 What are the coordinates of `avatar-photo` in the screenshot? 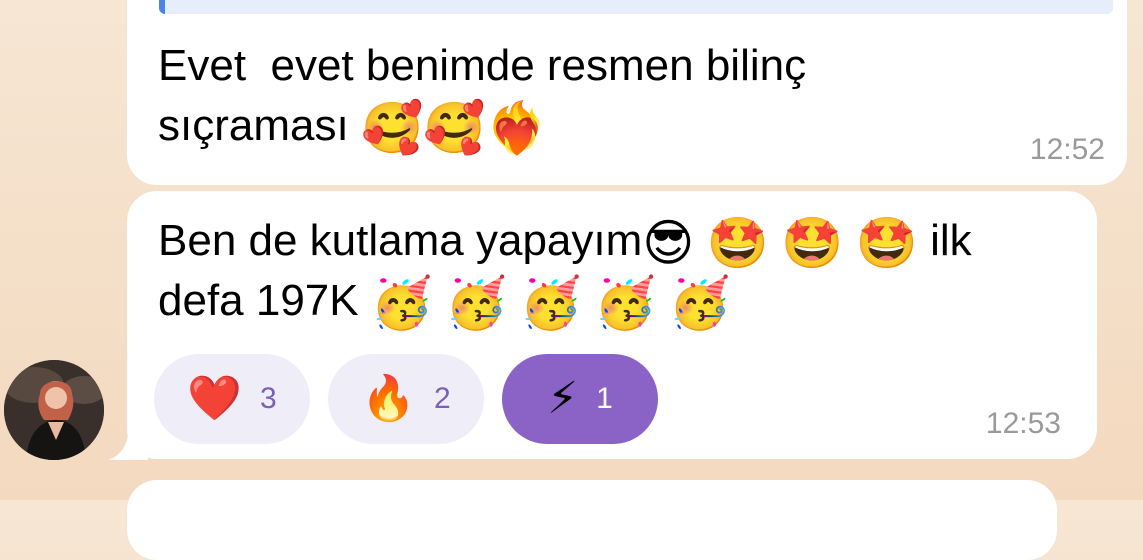 It's located at (54, 410).